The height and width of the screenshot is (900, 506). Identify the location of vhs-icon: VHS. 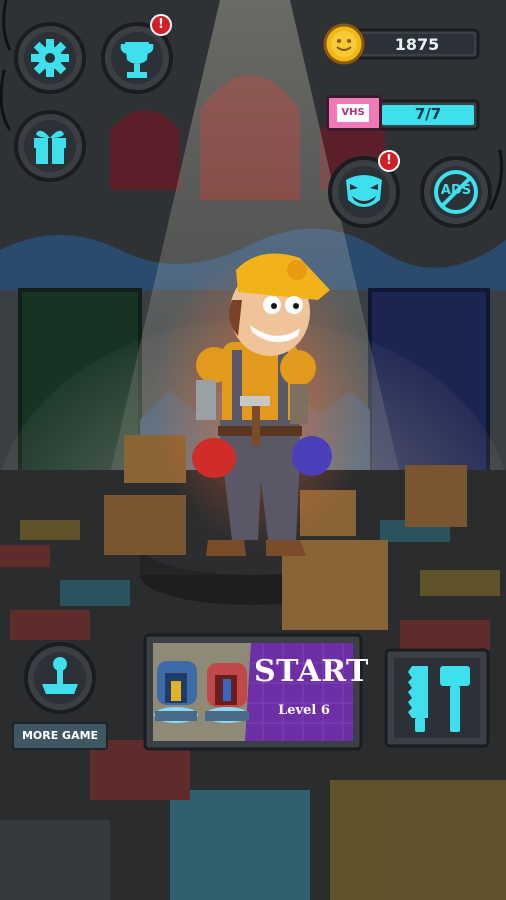
(354, 113).